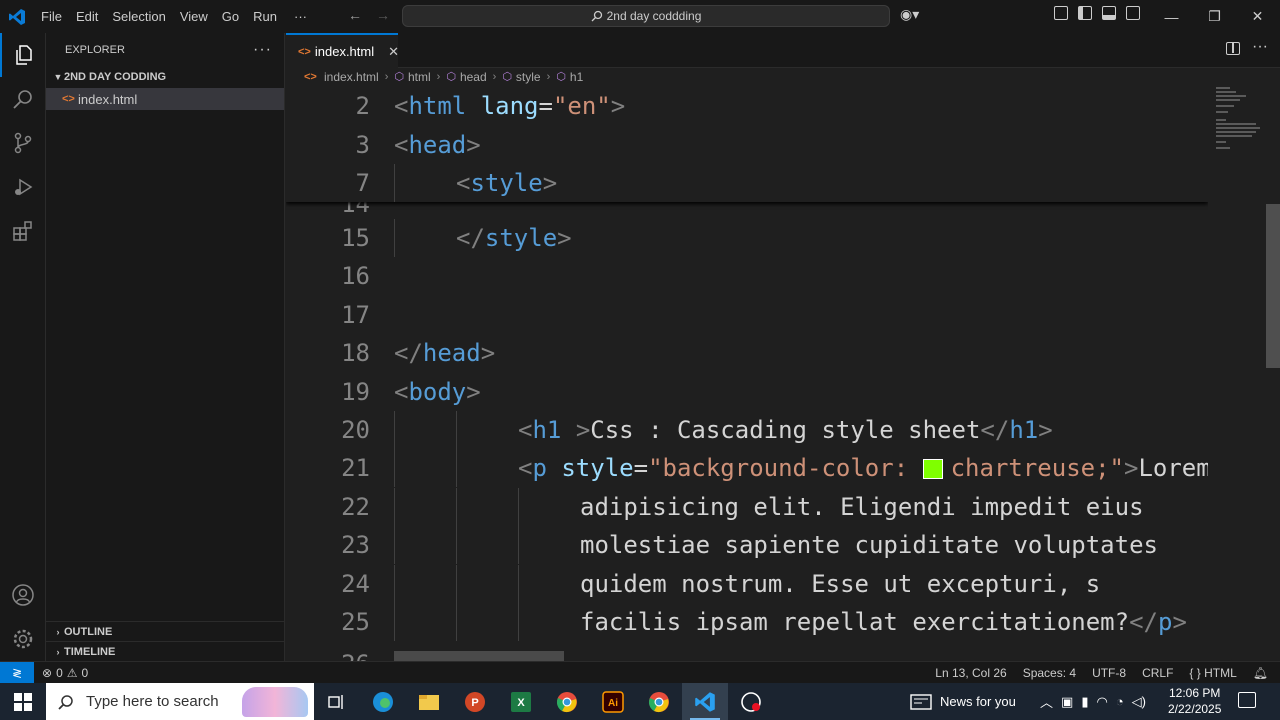 This screenshot has width=1280, height=720. Describe the element at coordinates (567, 701) in the screenshot. I see `chrome-icon` at that location.